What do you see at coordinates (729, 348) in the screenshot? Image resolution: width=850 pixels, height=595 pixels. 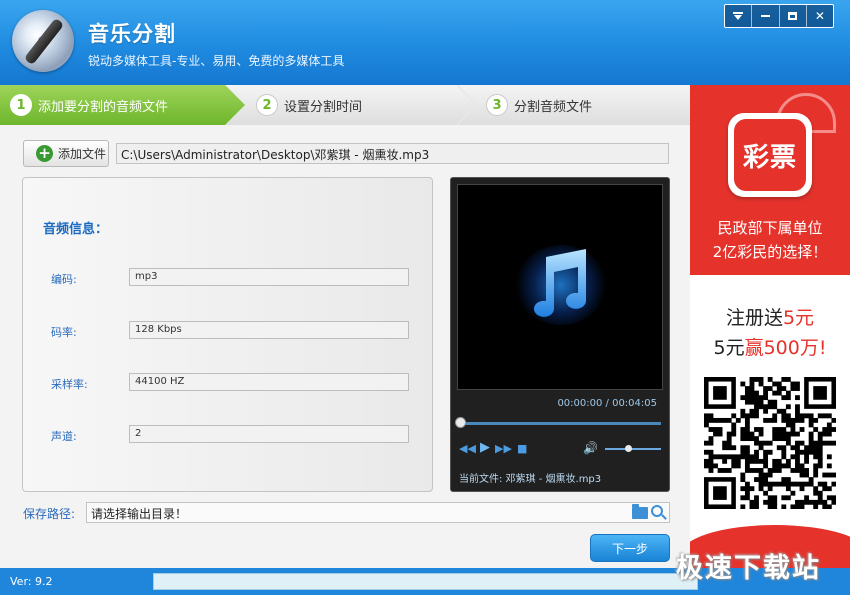 I see `ad-promo-2-text: 5元` at bounding box center [729, 348].